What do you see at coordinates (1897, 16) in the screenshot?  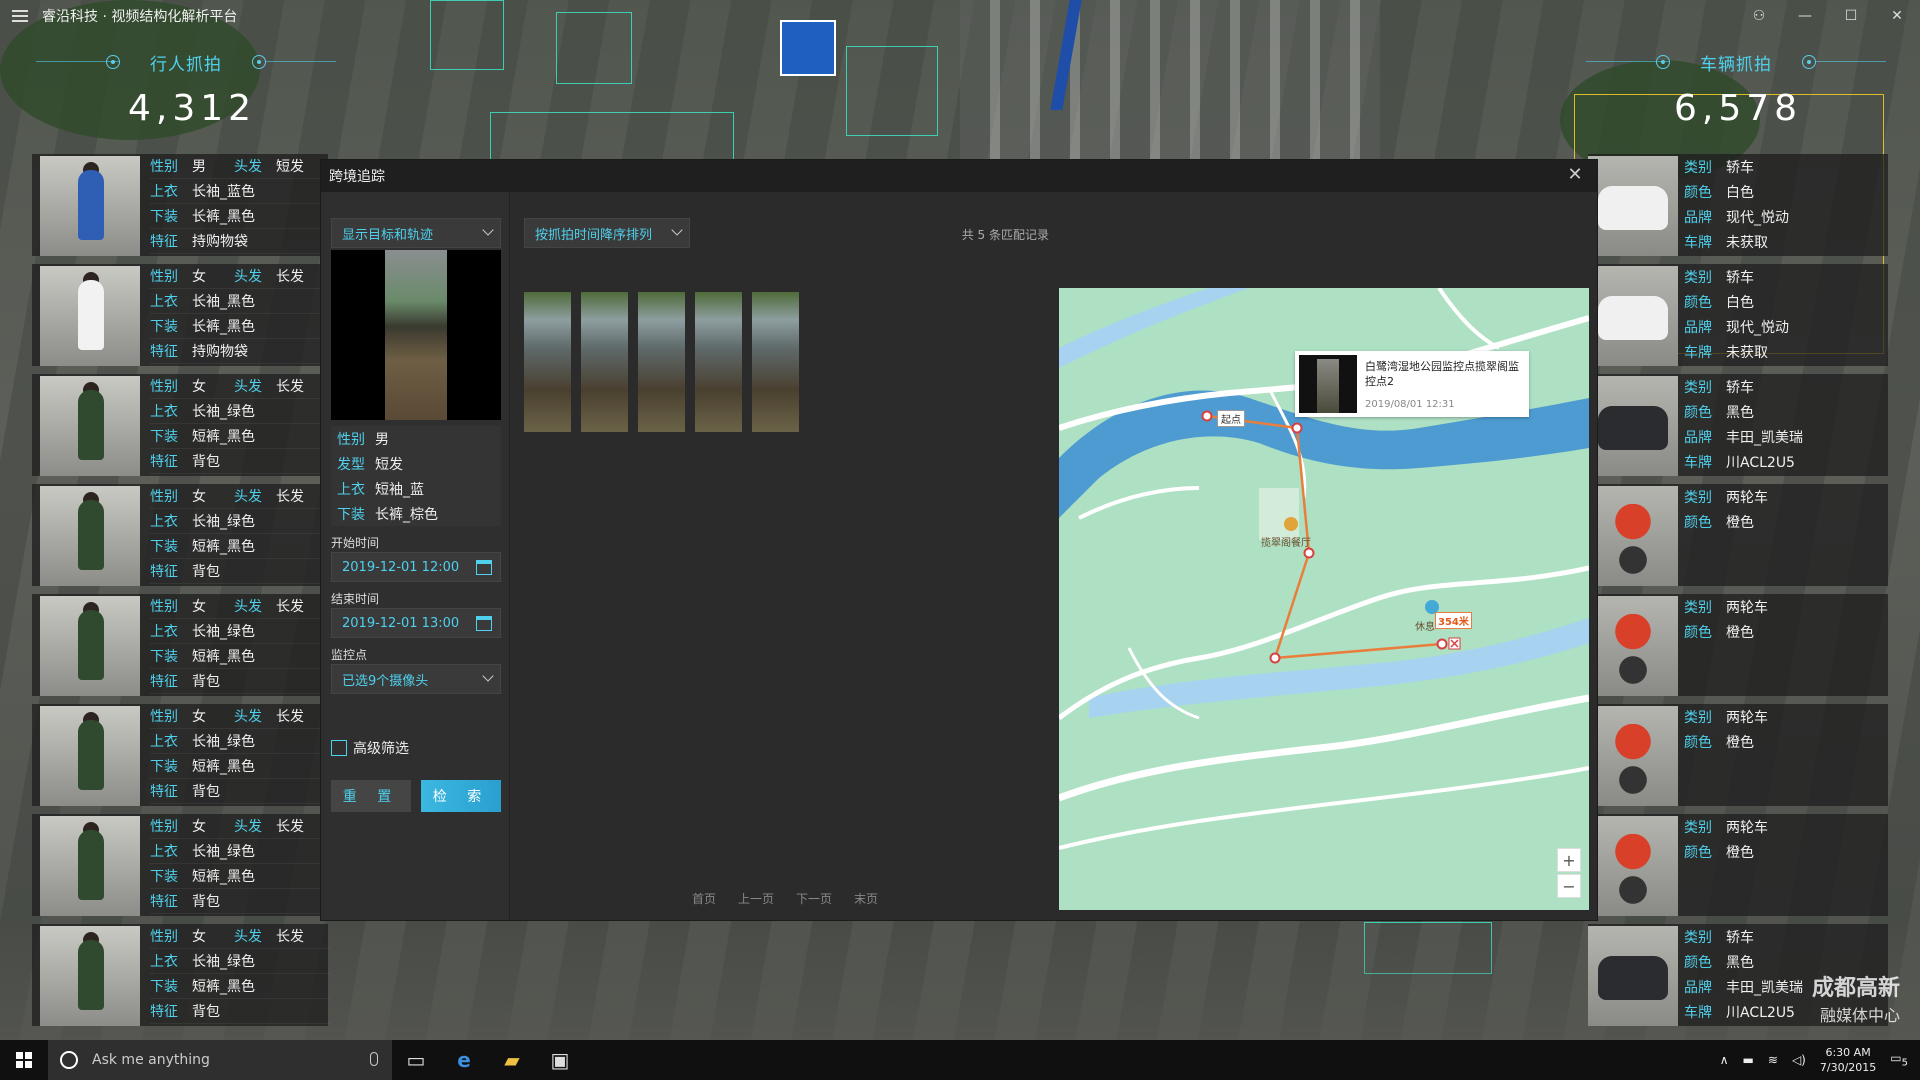 I see `close-window-button: ✕` at bounding box center [1897, 16].